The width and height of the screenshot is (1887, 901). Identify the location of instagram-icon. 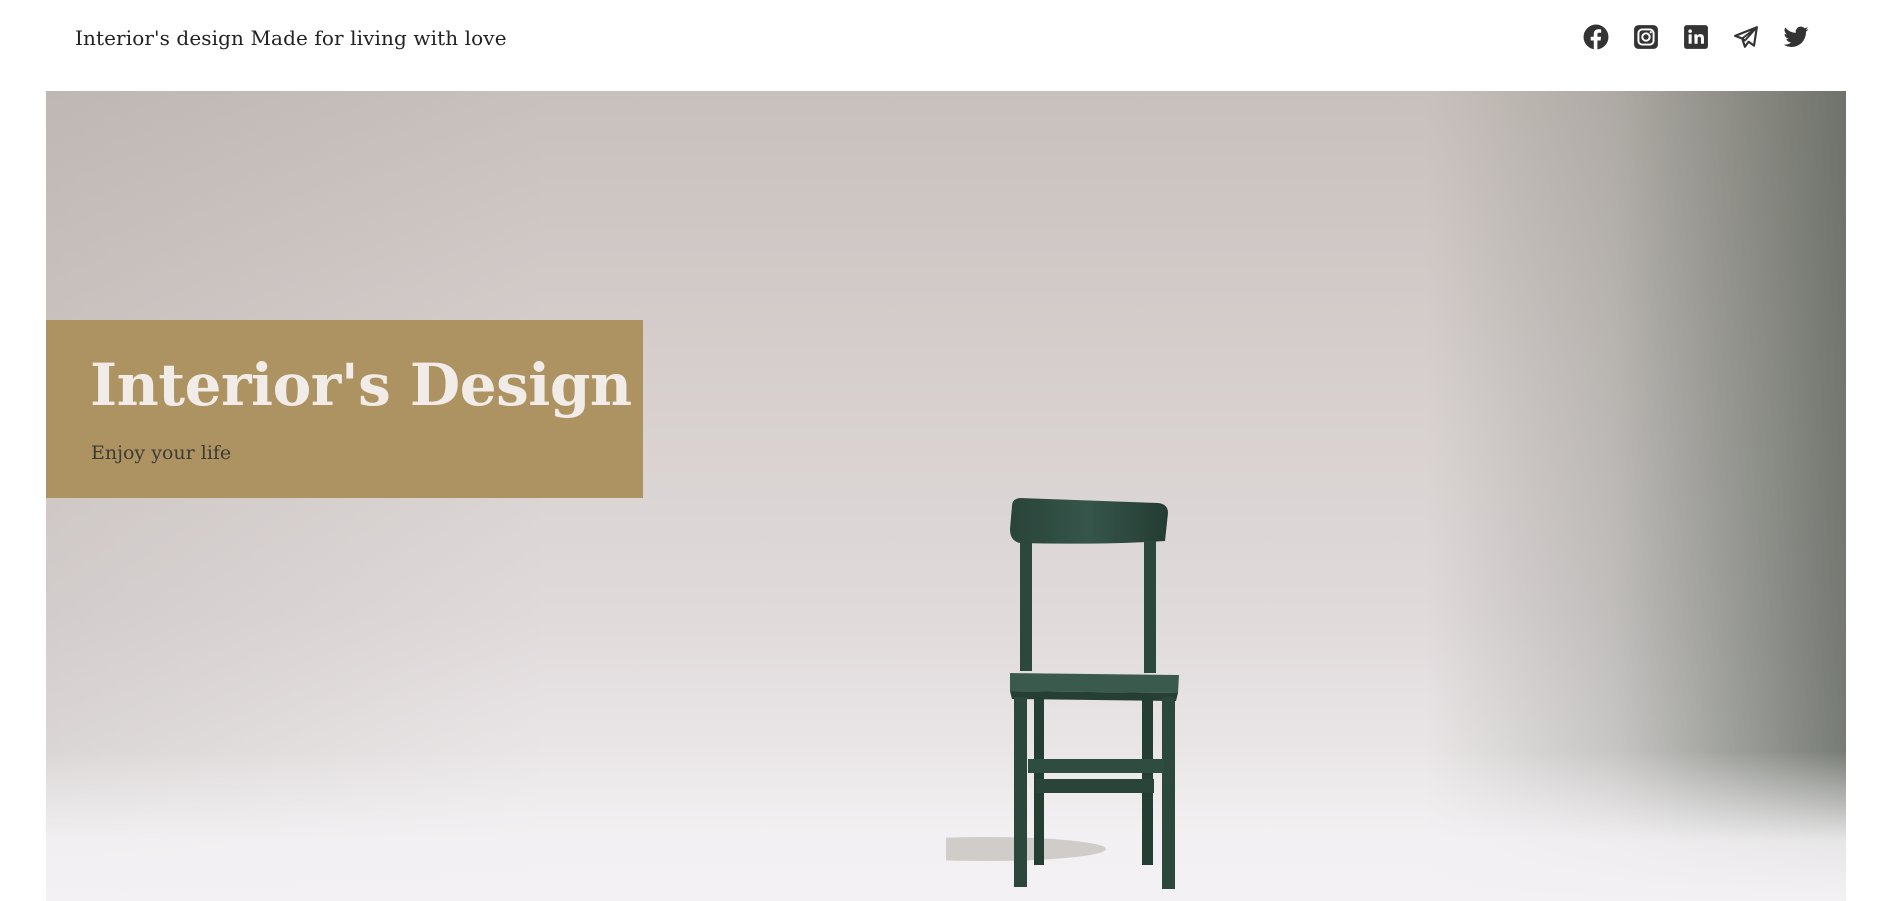
(1646, 37).